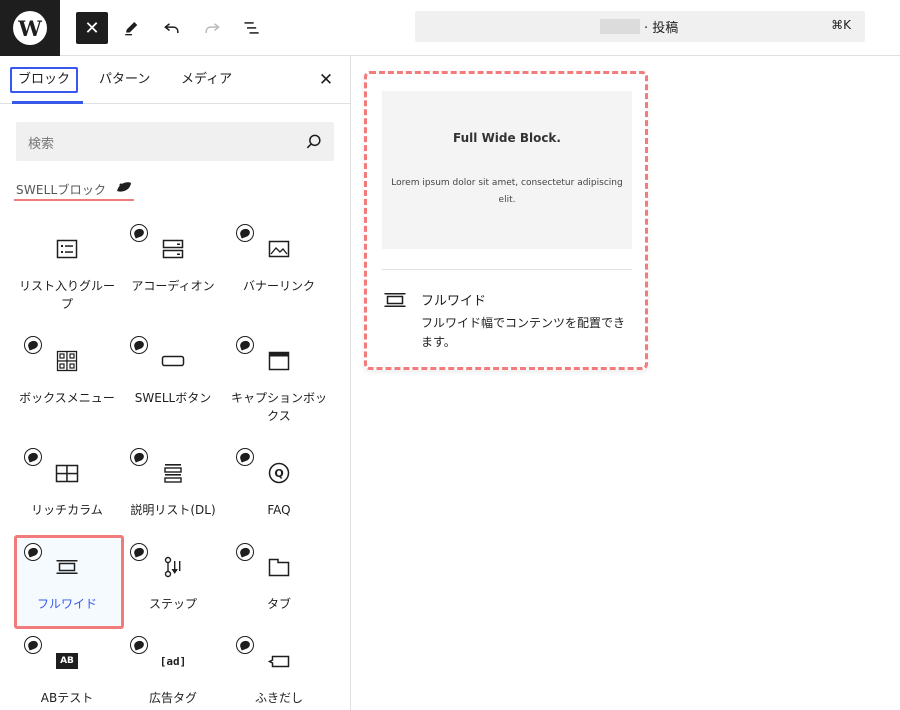 The width and height of the screenshot is (900, 710). Describe the element at coordinates (279, 661) in the screenshot. I see `balloon-icon` at that location.